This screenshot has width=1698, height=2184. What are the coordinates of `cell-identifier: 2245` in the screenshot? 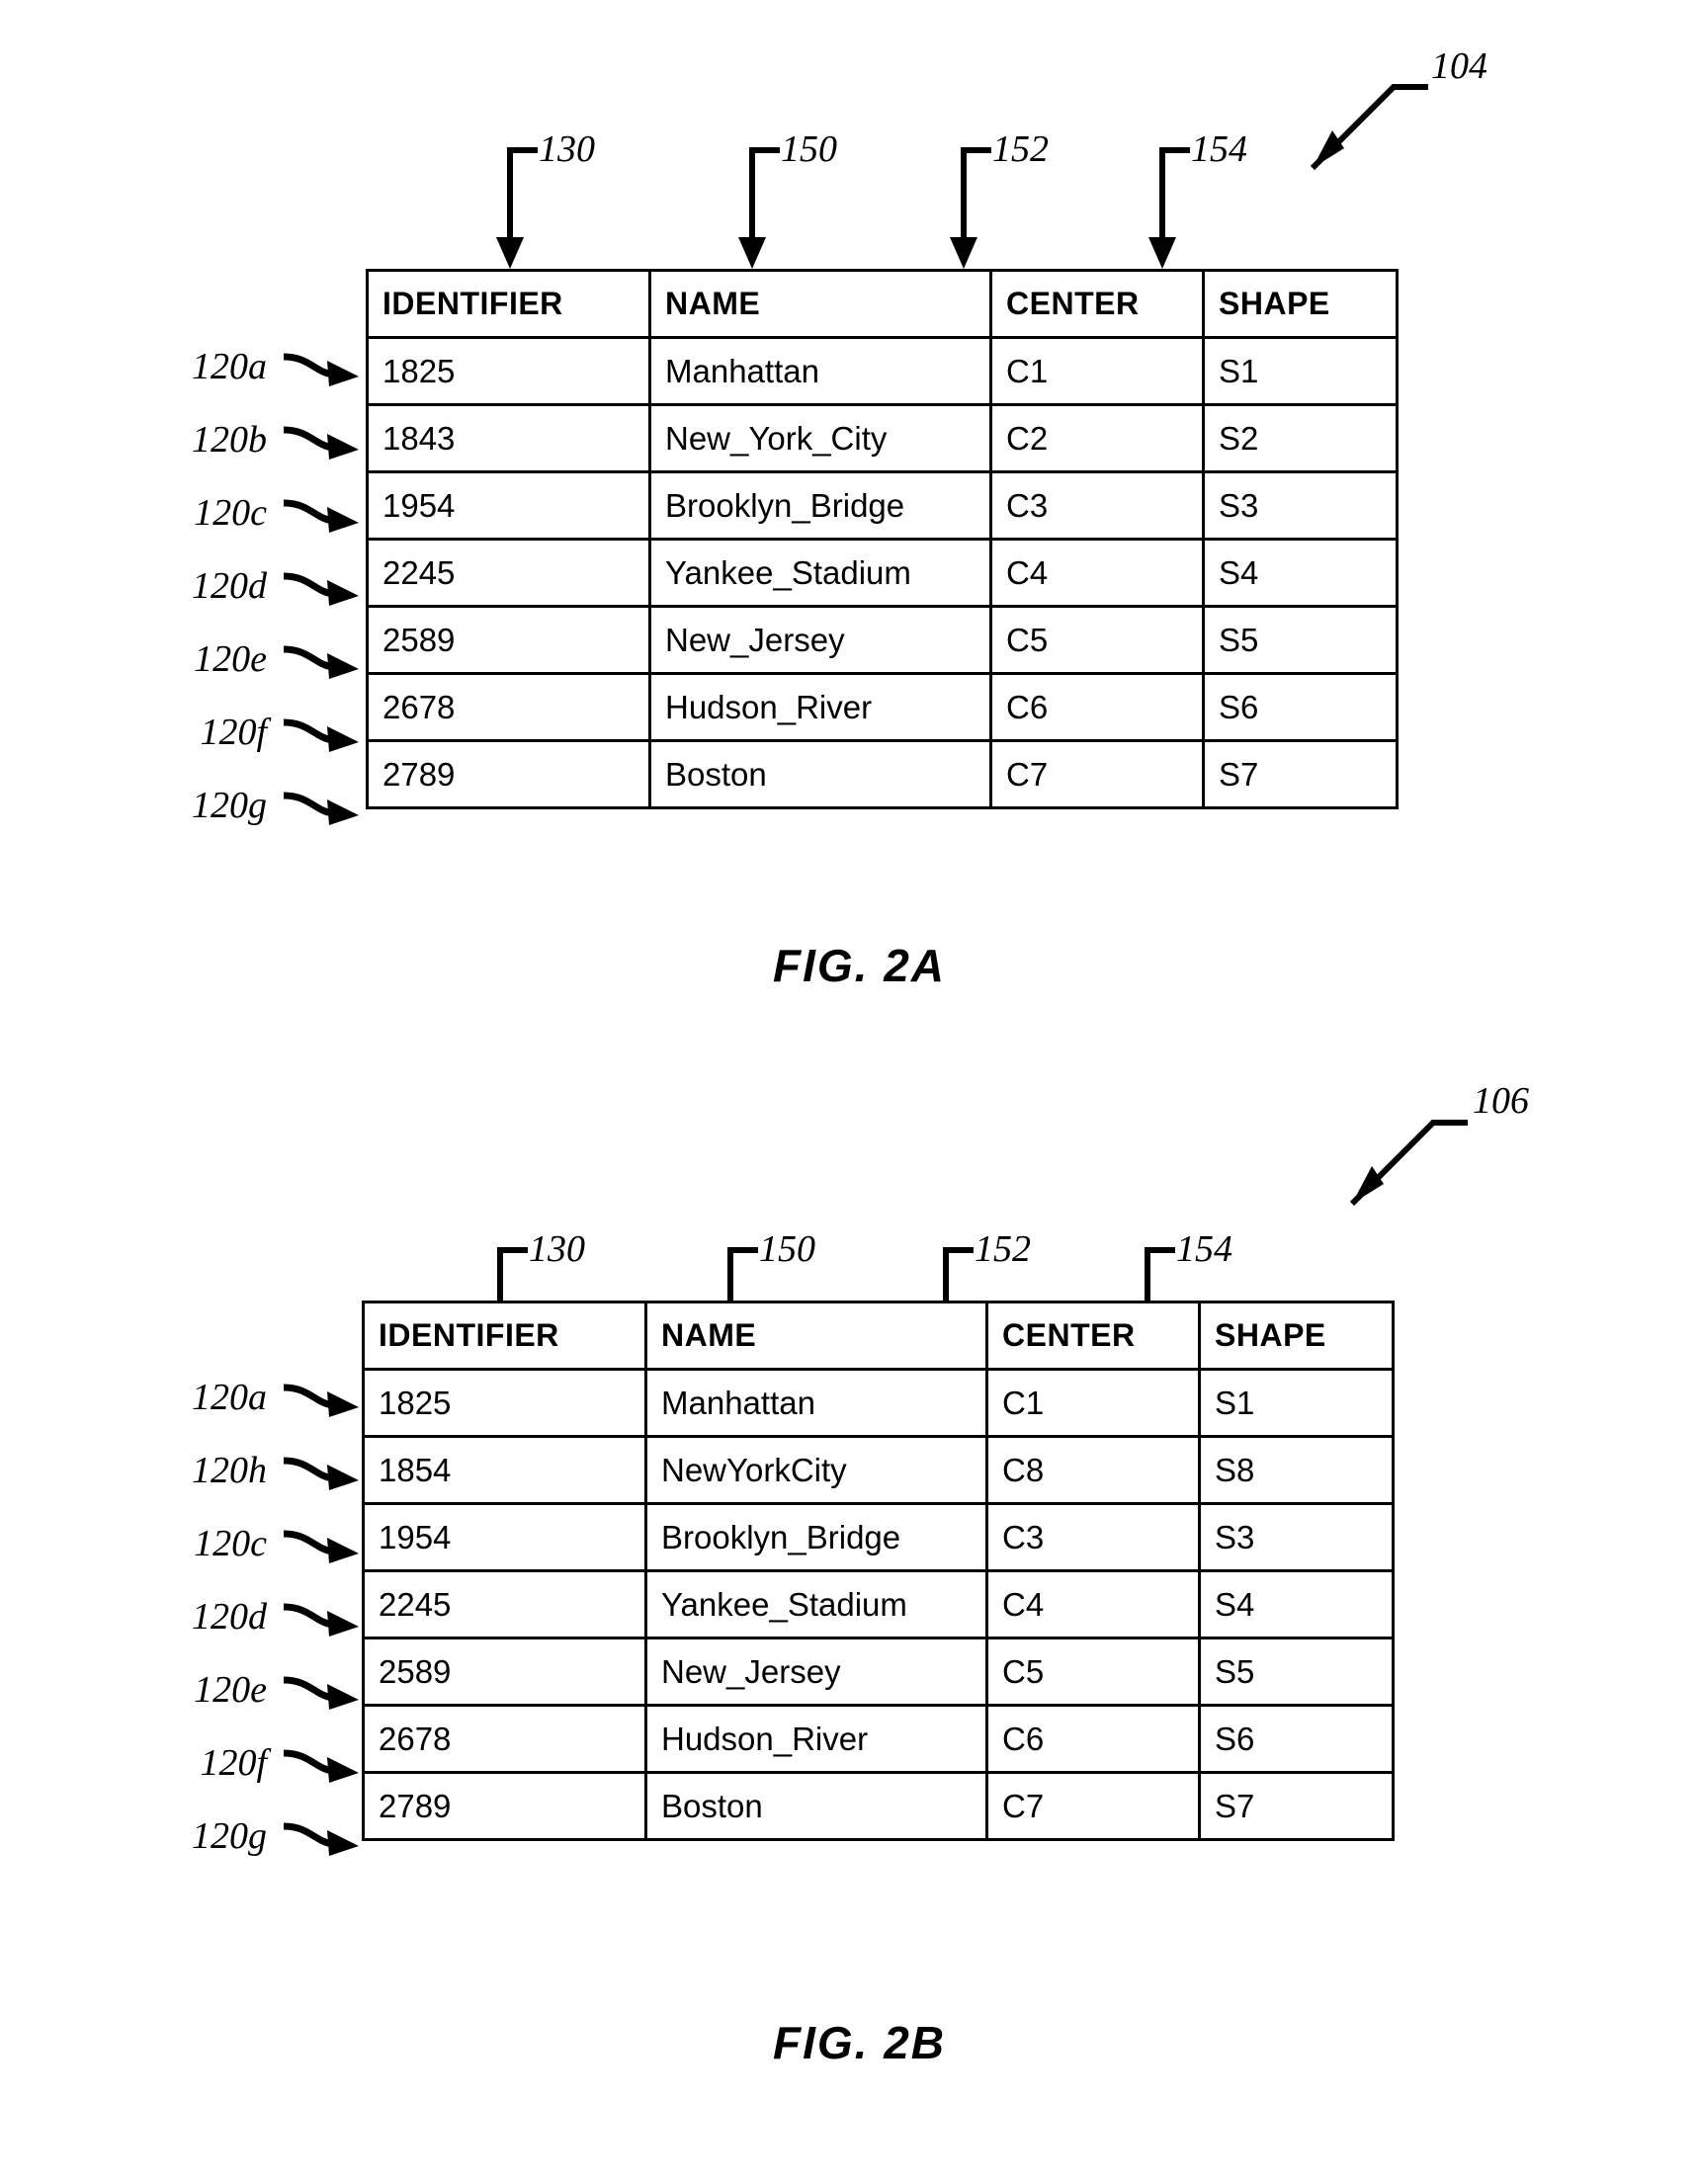 It's located at (505, 1604).